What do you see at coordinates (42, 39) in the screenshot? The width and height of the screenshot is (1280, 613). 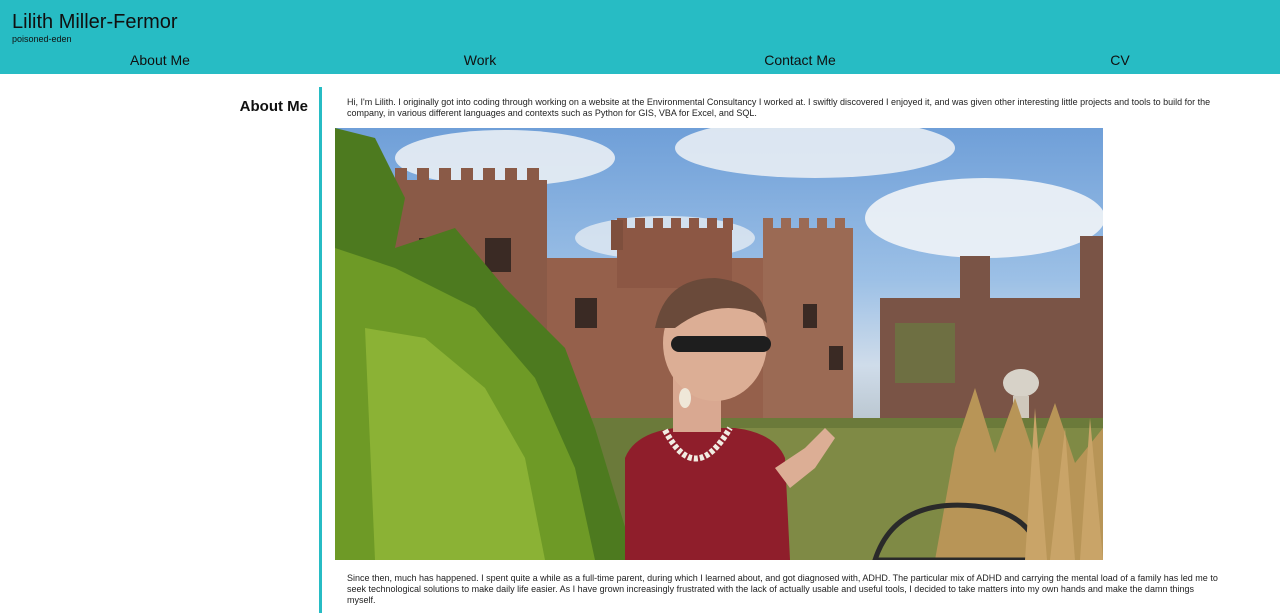 I see `site-subtitle: poisoned-eden` at bounding box center [42, 39].